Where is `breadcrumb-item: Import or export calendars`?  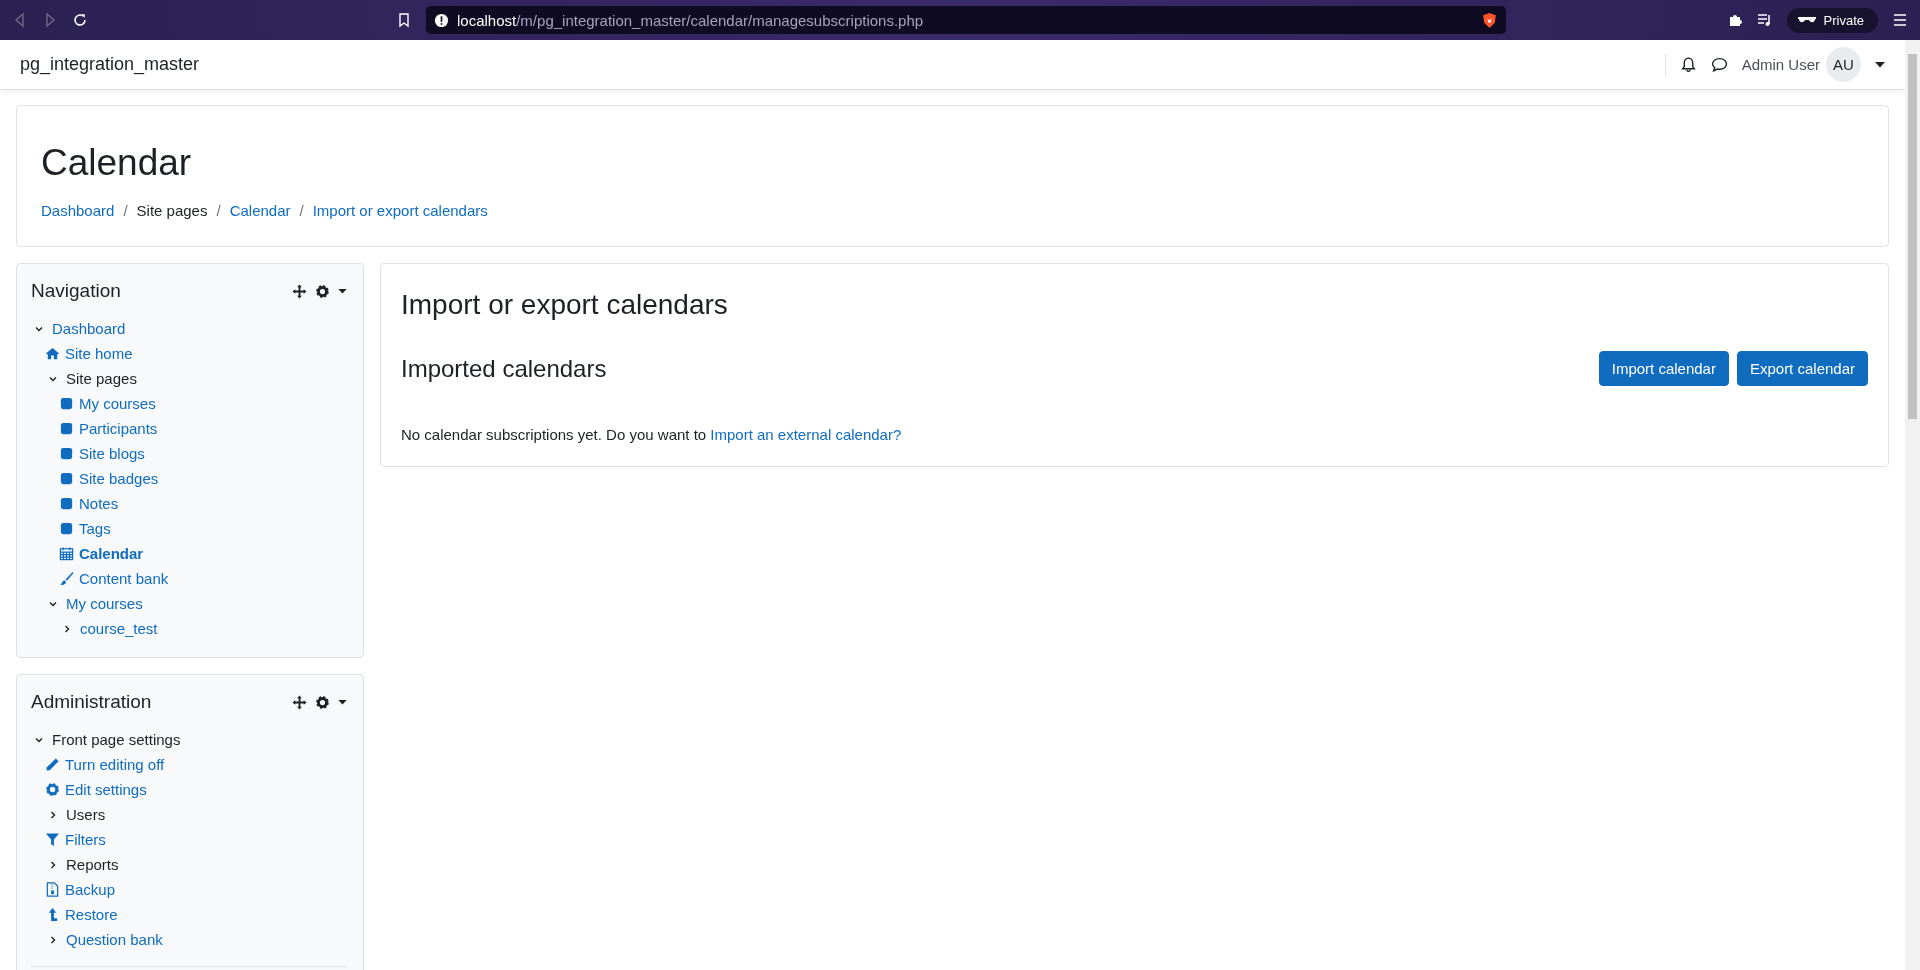
breadcrumb-item: Import or export calendars is located at coordinates (400, 210).